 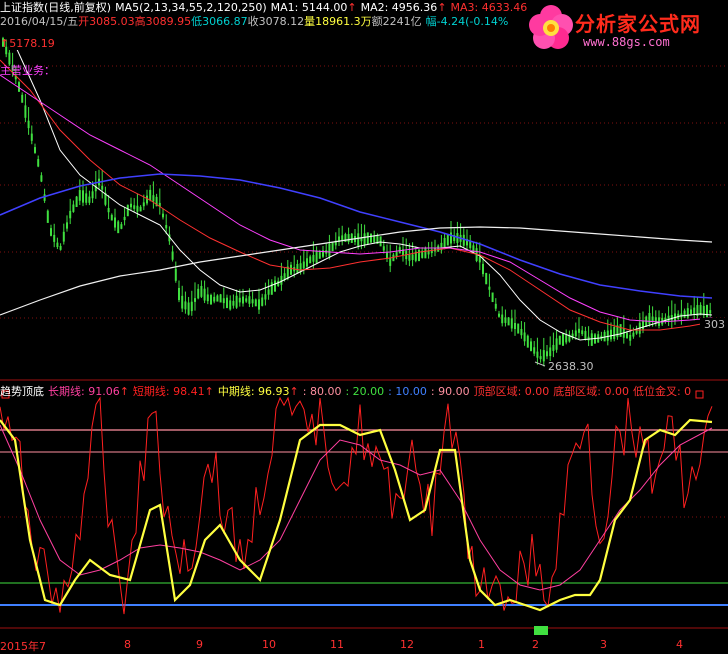 I want to click on bar-date: 2016/04/15/五, so click(x=39, y=21).